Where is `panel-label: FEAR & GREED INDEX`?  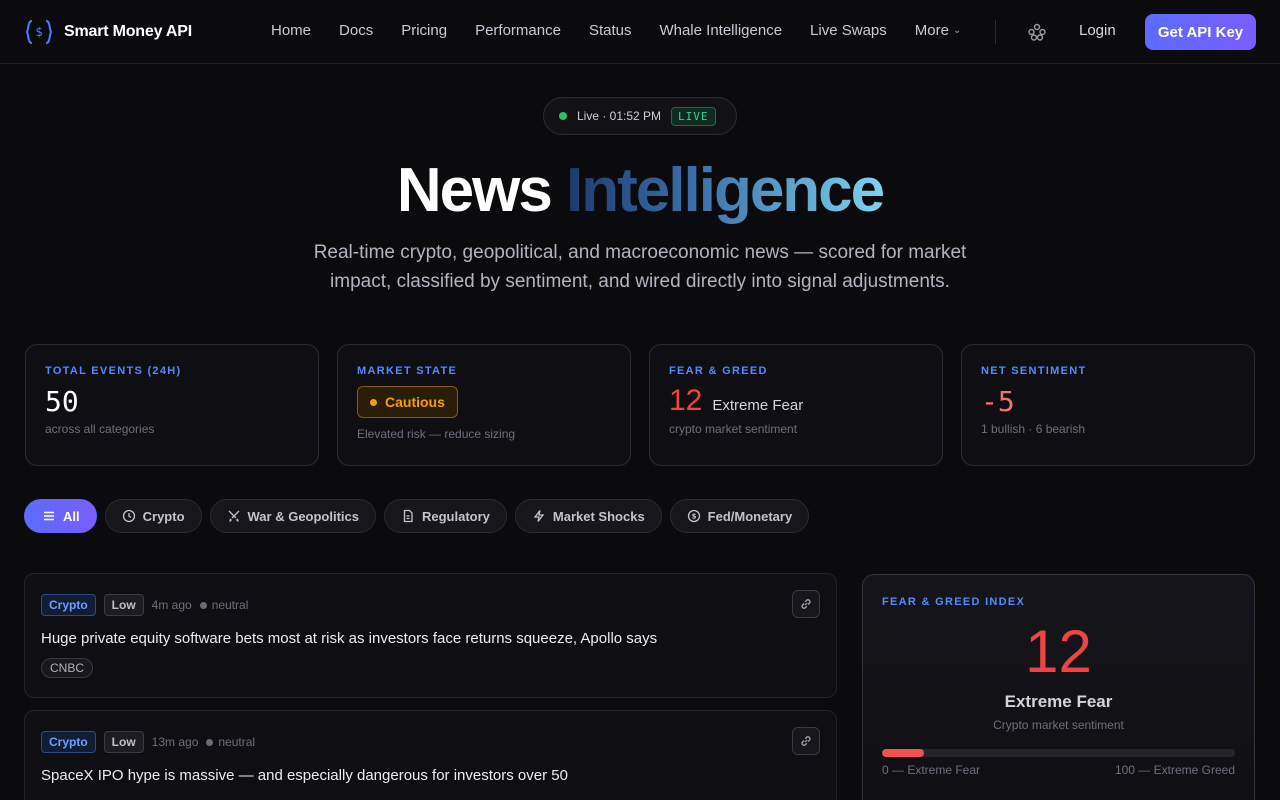
panel-label: FEAR & GREED INDEX is located at coordinates (954, 602).